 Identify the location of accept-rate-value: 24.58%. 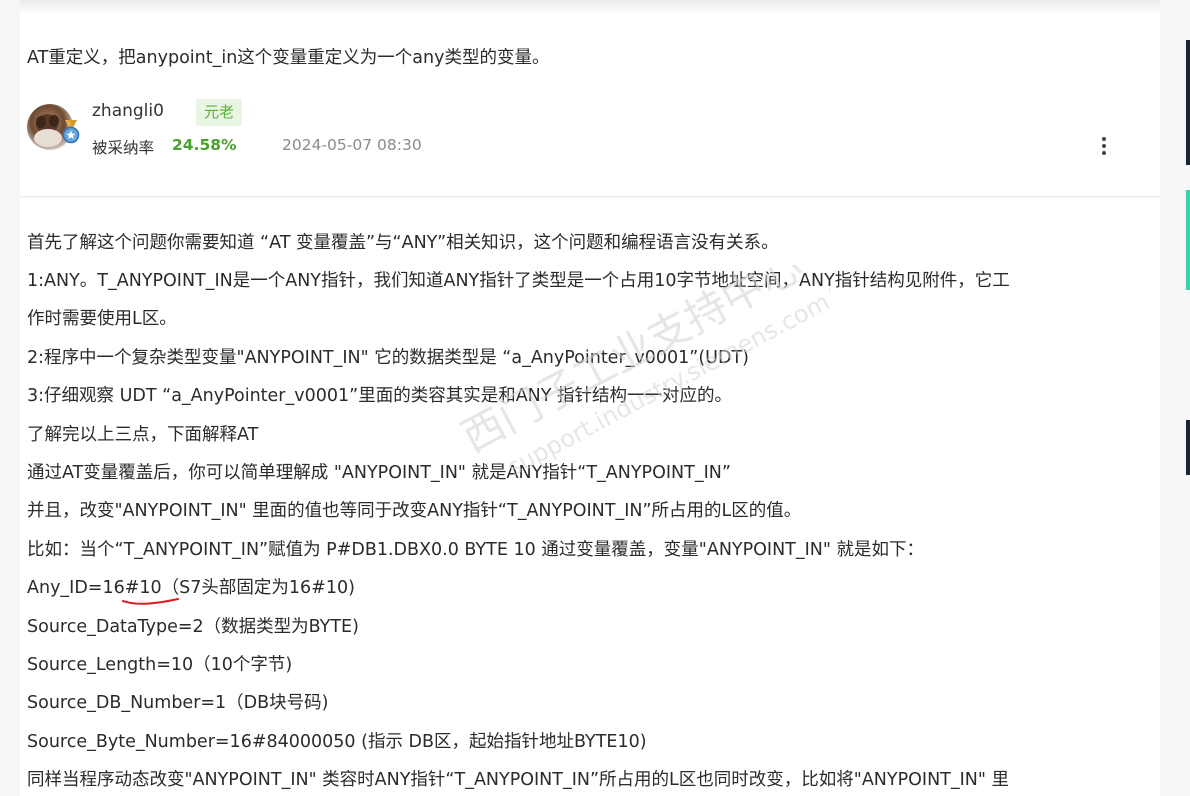
(204, 145).